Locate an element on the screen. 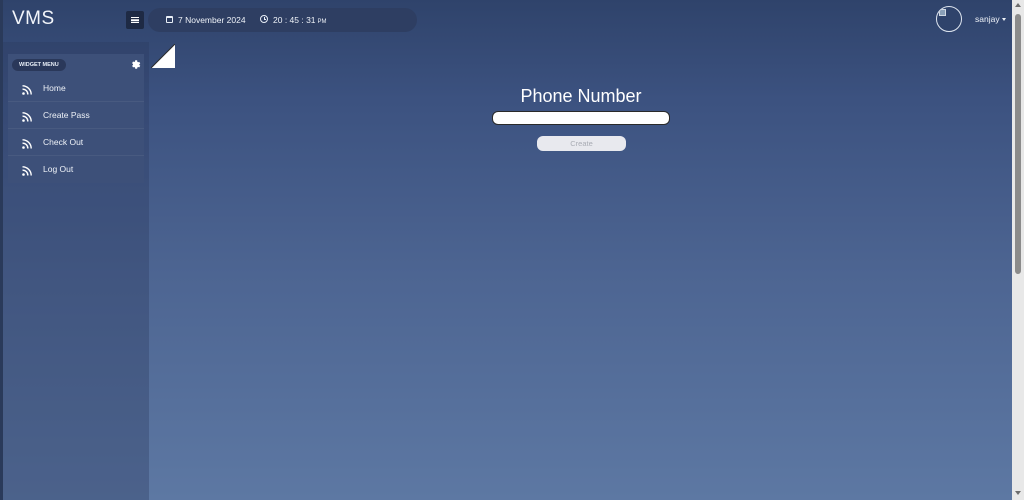 The width and height of the screenshot is (1024, 500). user-name: sanjay is located at coordinates (987, 19).